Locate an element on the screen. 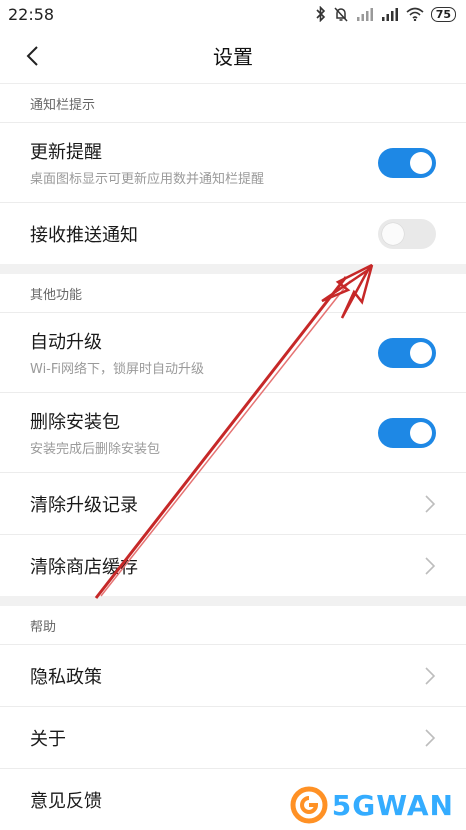 The height and width of the screenshot is (830, 466). back-arrow-icon is located at coordinates (34, 56).